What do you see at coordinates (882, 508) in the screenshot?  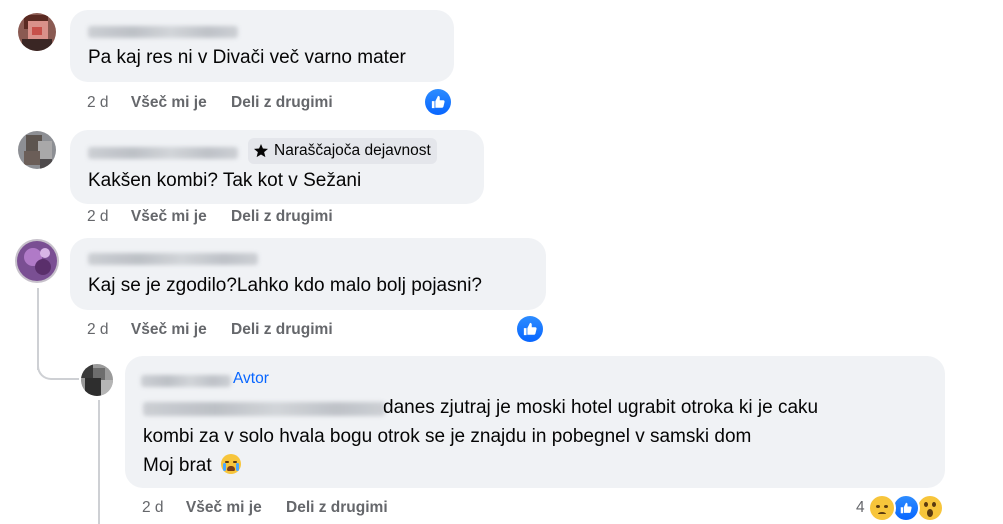 I see `sad-reaction-icon` at bounding box center [882, 508].